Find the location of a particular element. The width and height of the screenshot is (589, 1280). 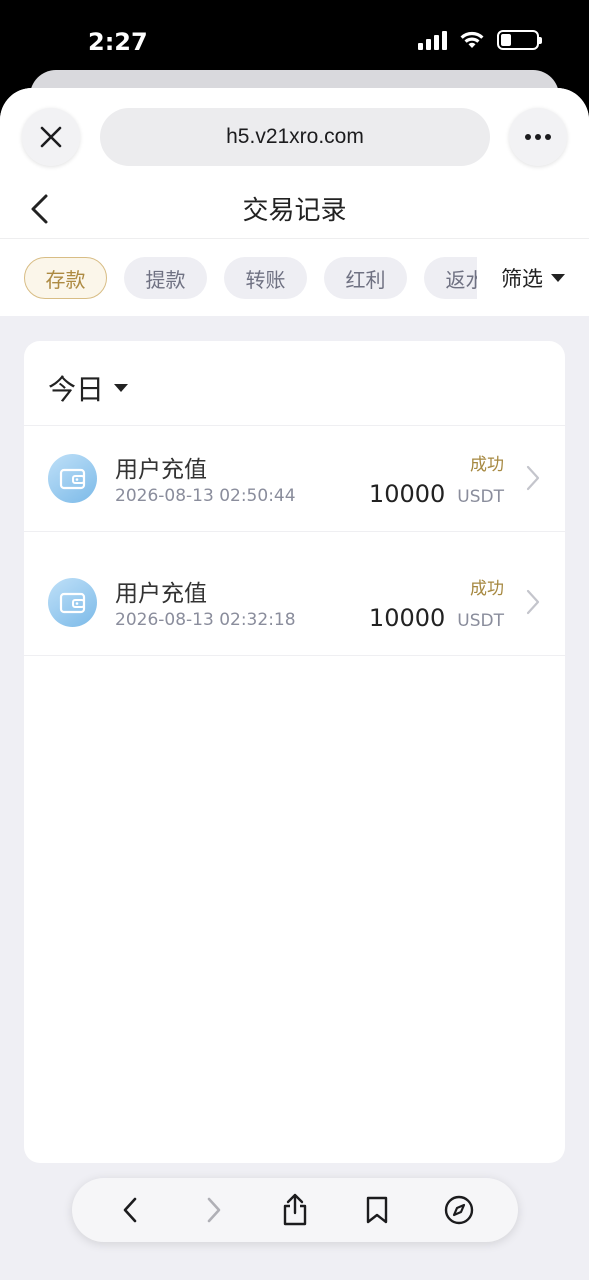

more-options-button is located at coordinates (538, 137).